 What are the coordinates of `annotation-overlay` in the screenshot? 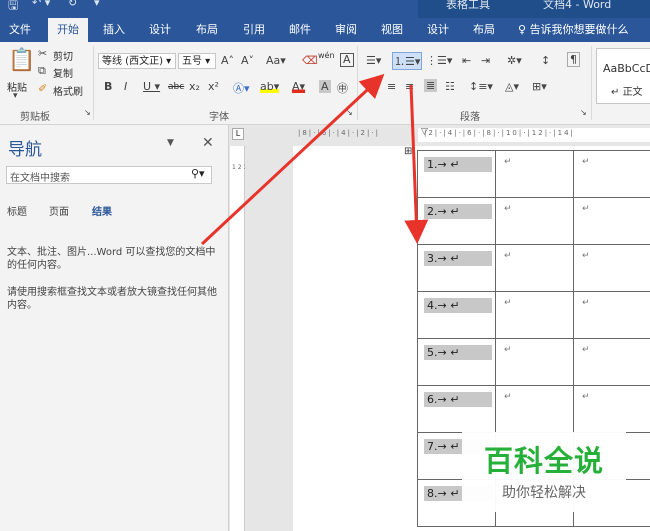 It's located at (314, 159).